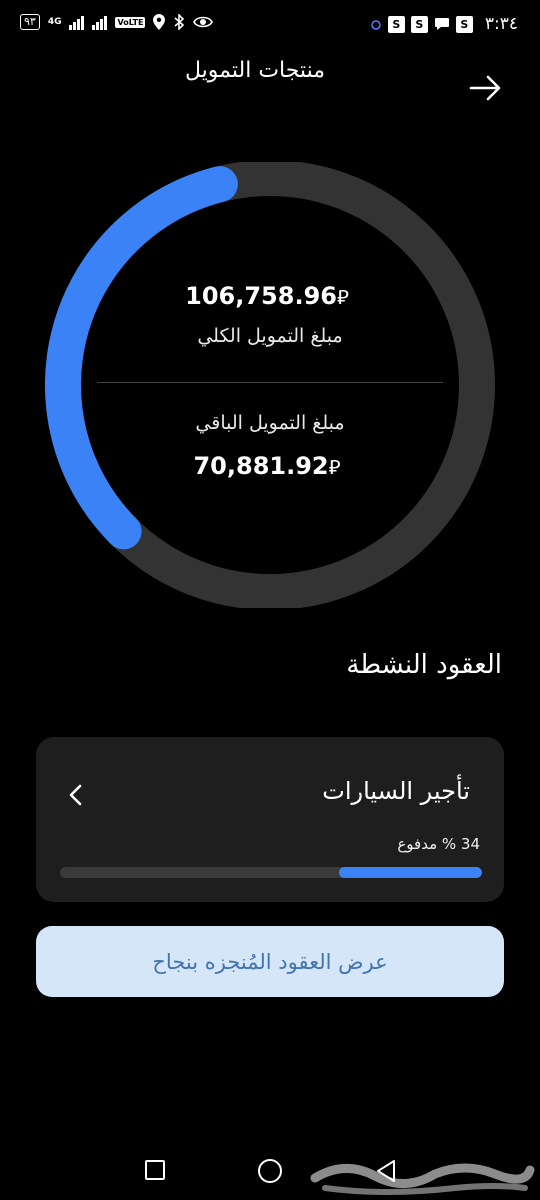 The width and height of the screenshot is (540, 1200). What do you see at coordinates (486, 88) in the screenshot?
I see `arrow-right-icon` at bounding box center [486, 88].